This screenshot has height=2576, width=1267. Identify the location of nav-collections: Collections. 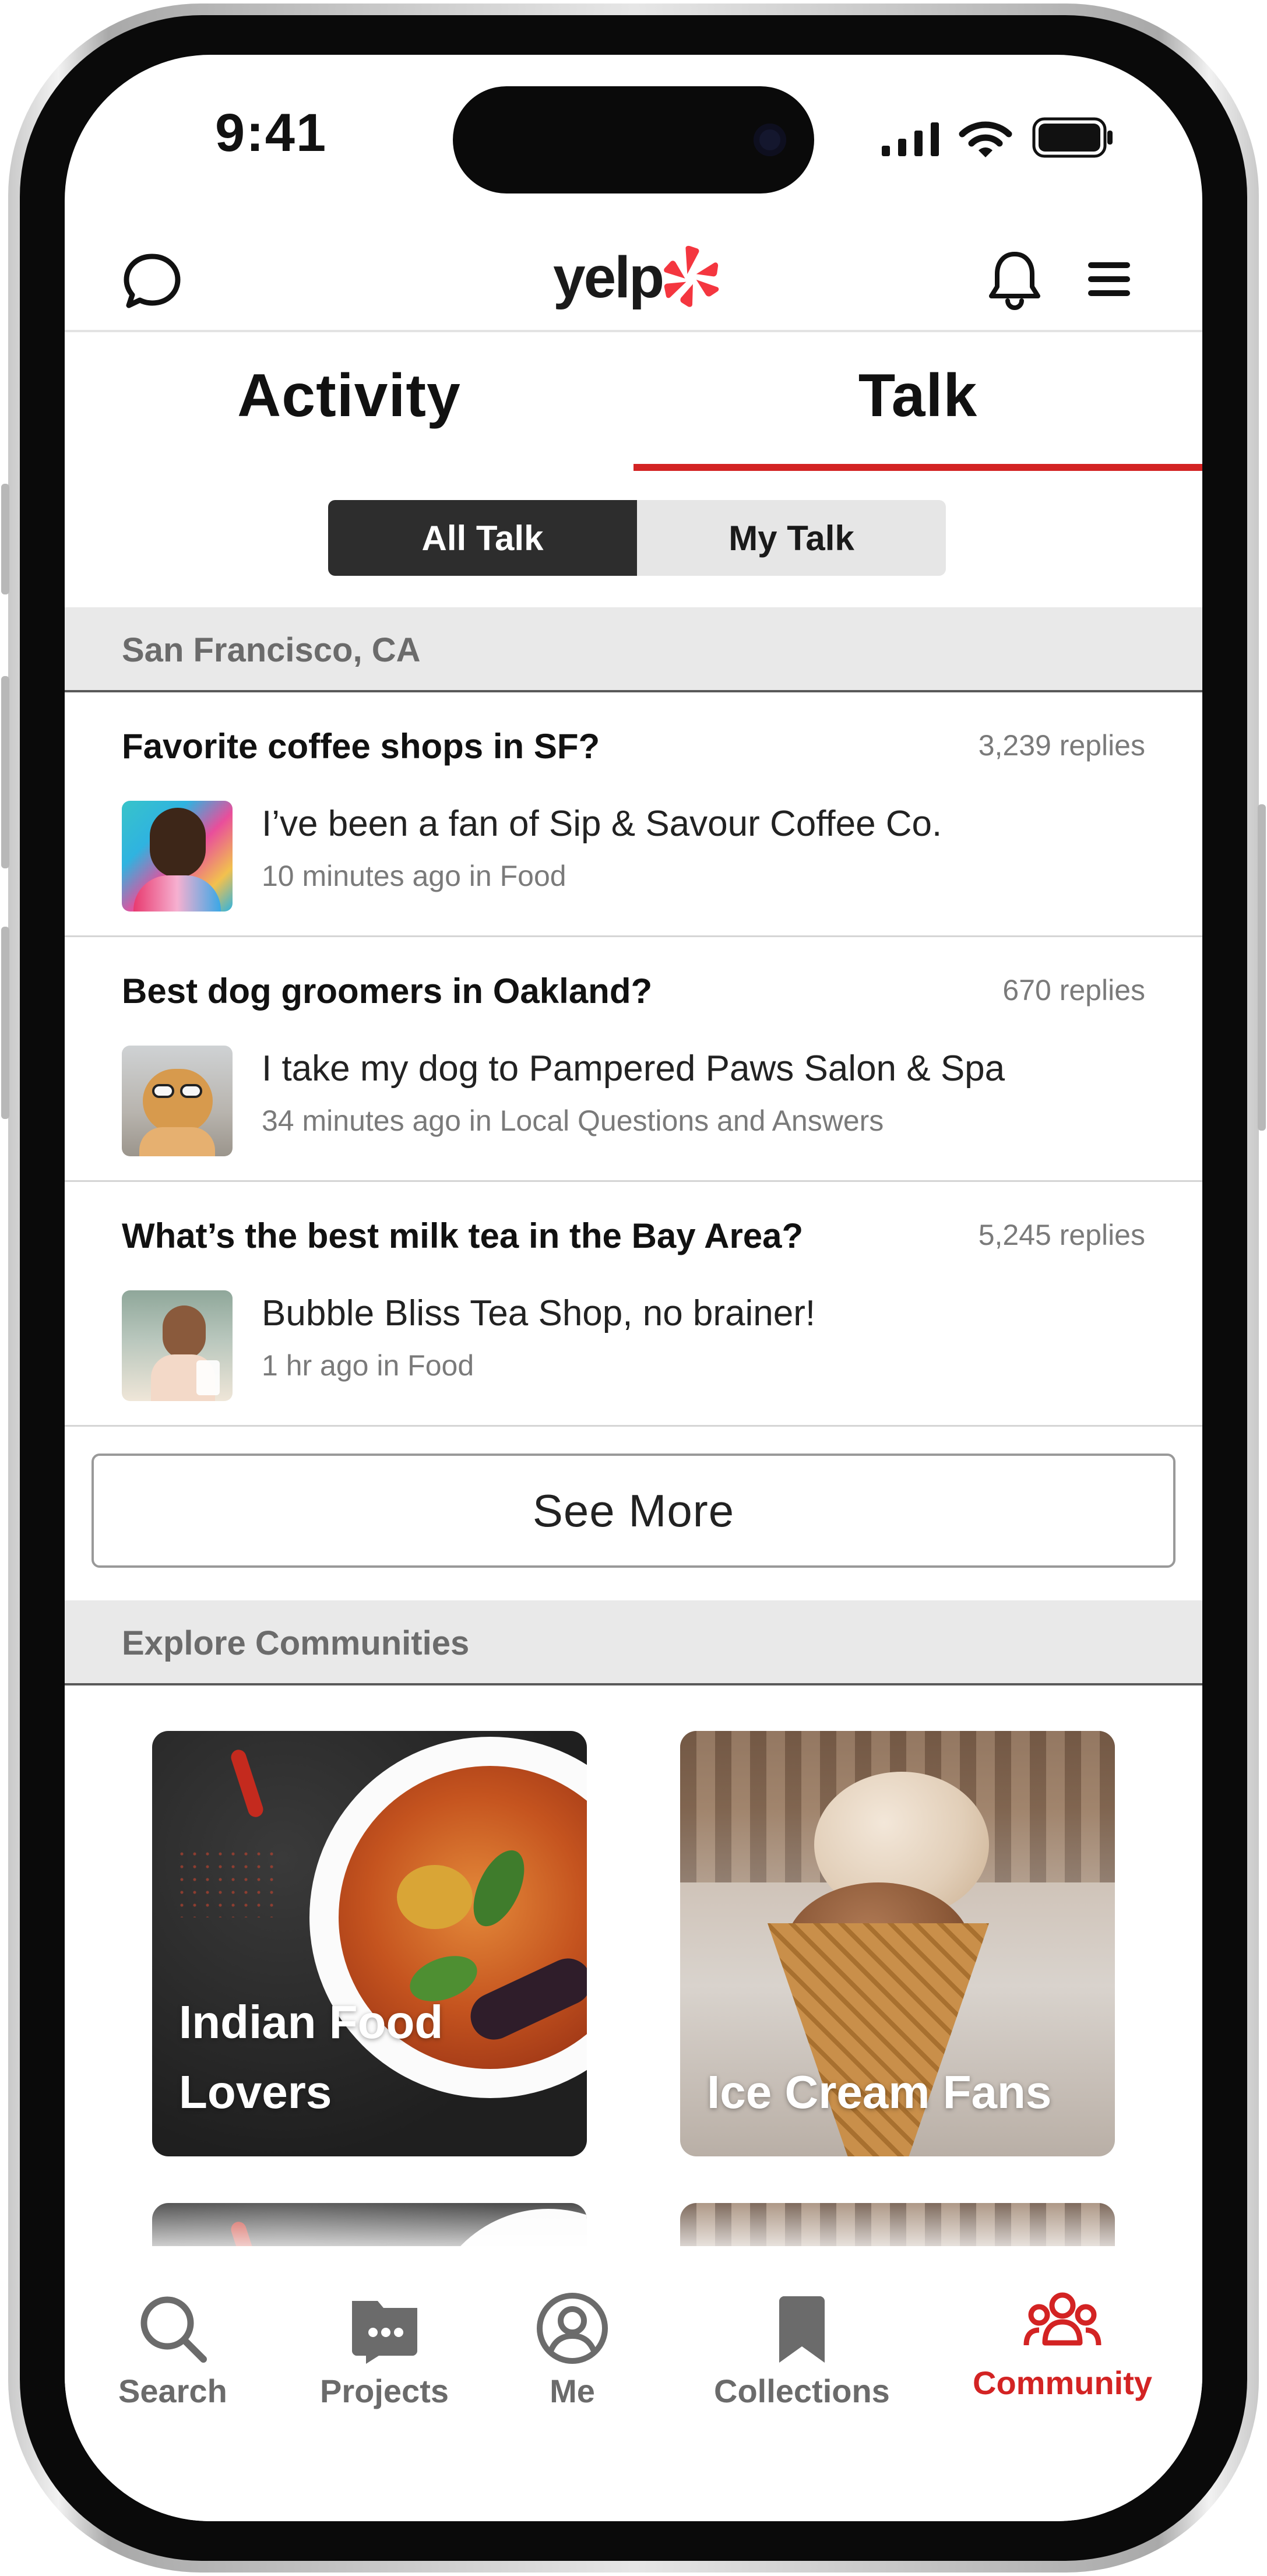
(802, 2350).